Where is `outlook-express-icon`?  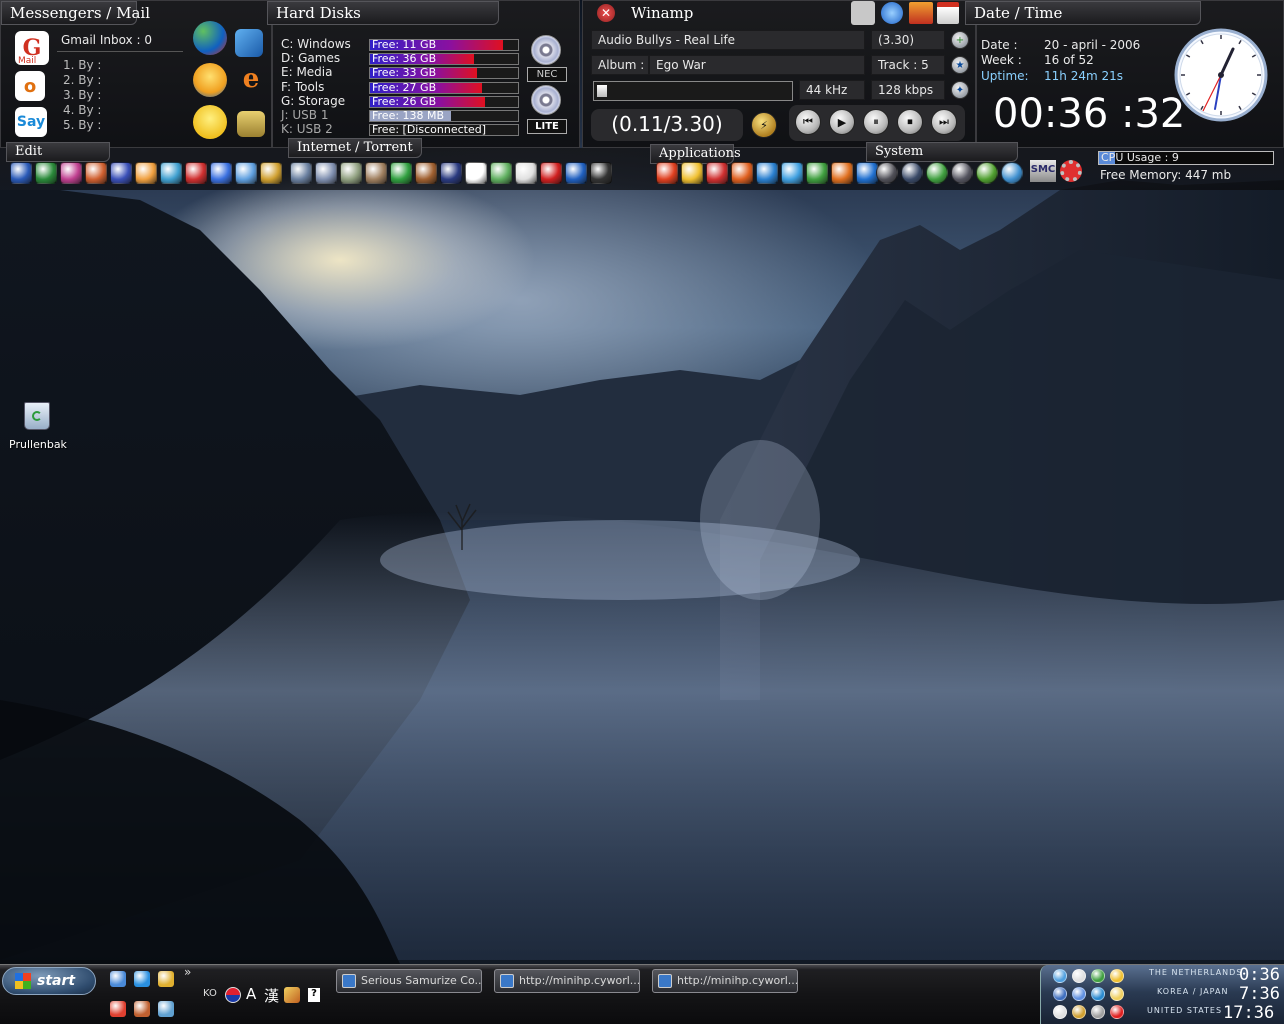 outlook-express-icon is located at coordinates (249, 43).